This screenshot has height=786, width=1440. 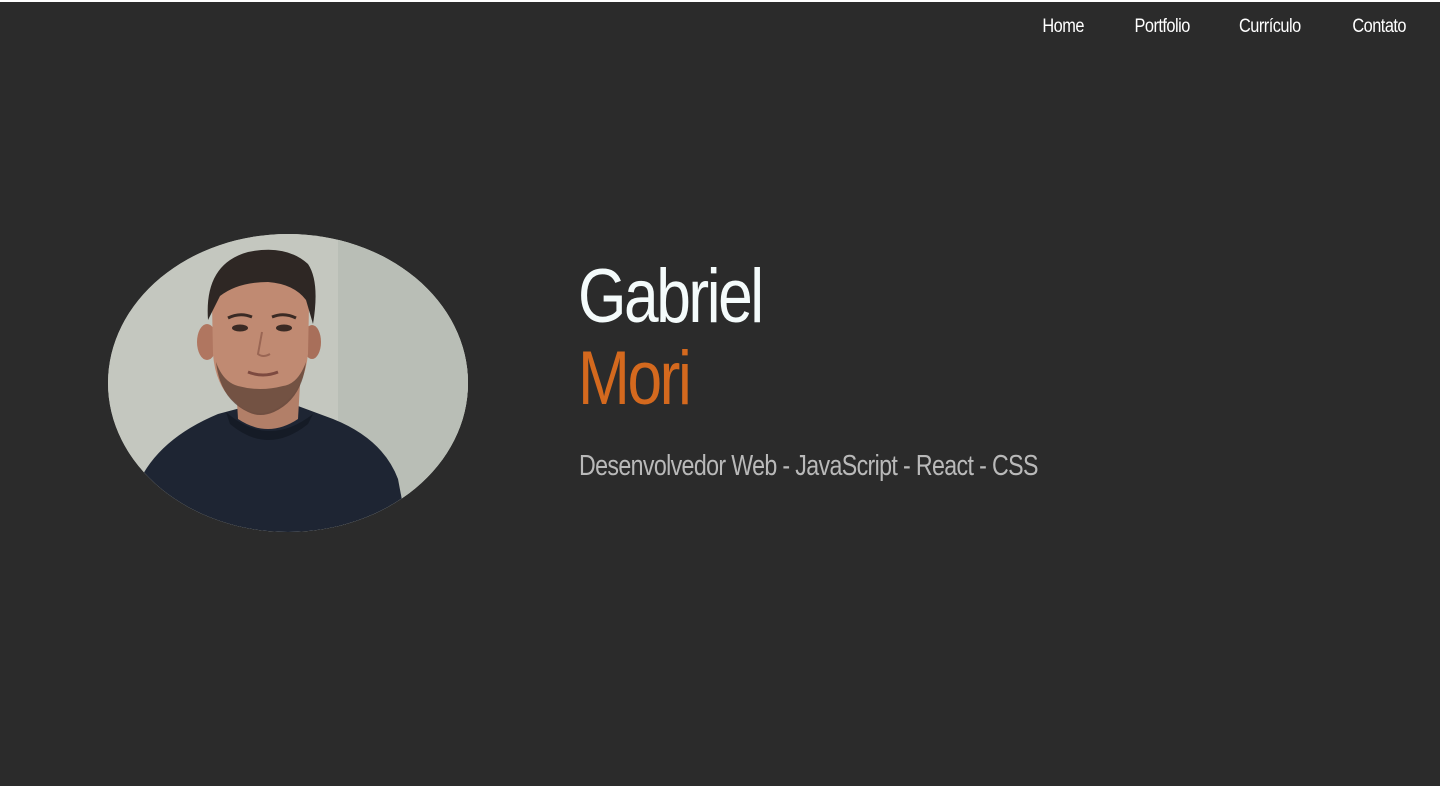 I want to click on profile-photo, so click(x=288, y=383).